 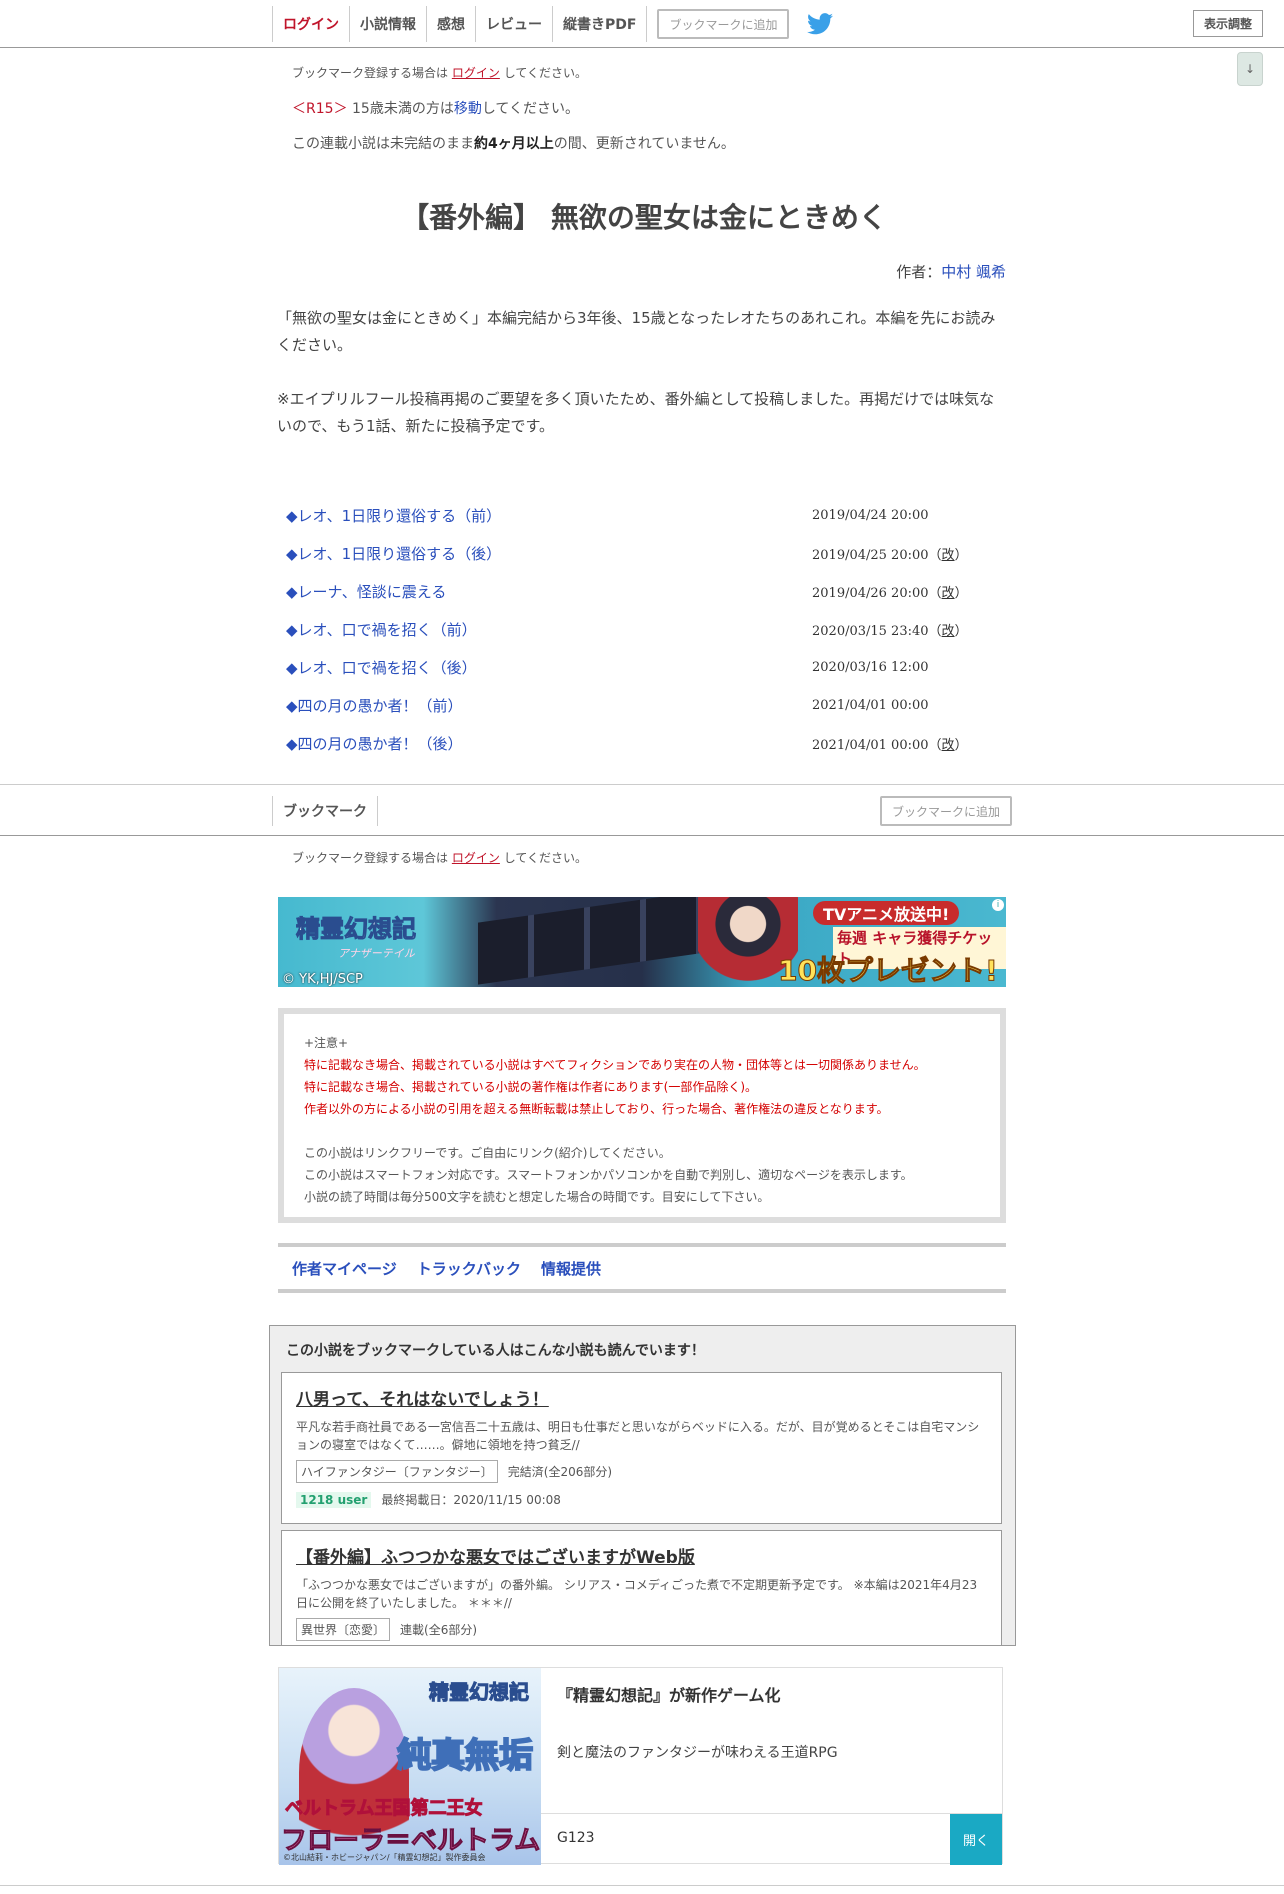 What do you see at coordinates (697, 1753) in the screenshot?
I see `native-ad-desc: 剣と魔法のファンタジーが味わえる王道RPG` at bounding box center [697, 1753].